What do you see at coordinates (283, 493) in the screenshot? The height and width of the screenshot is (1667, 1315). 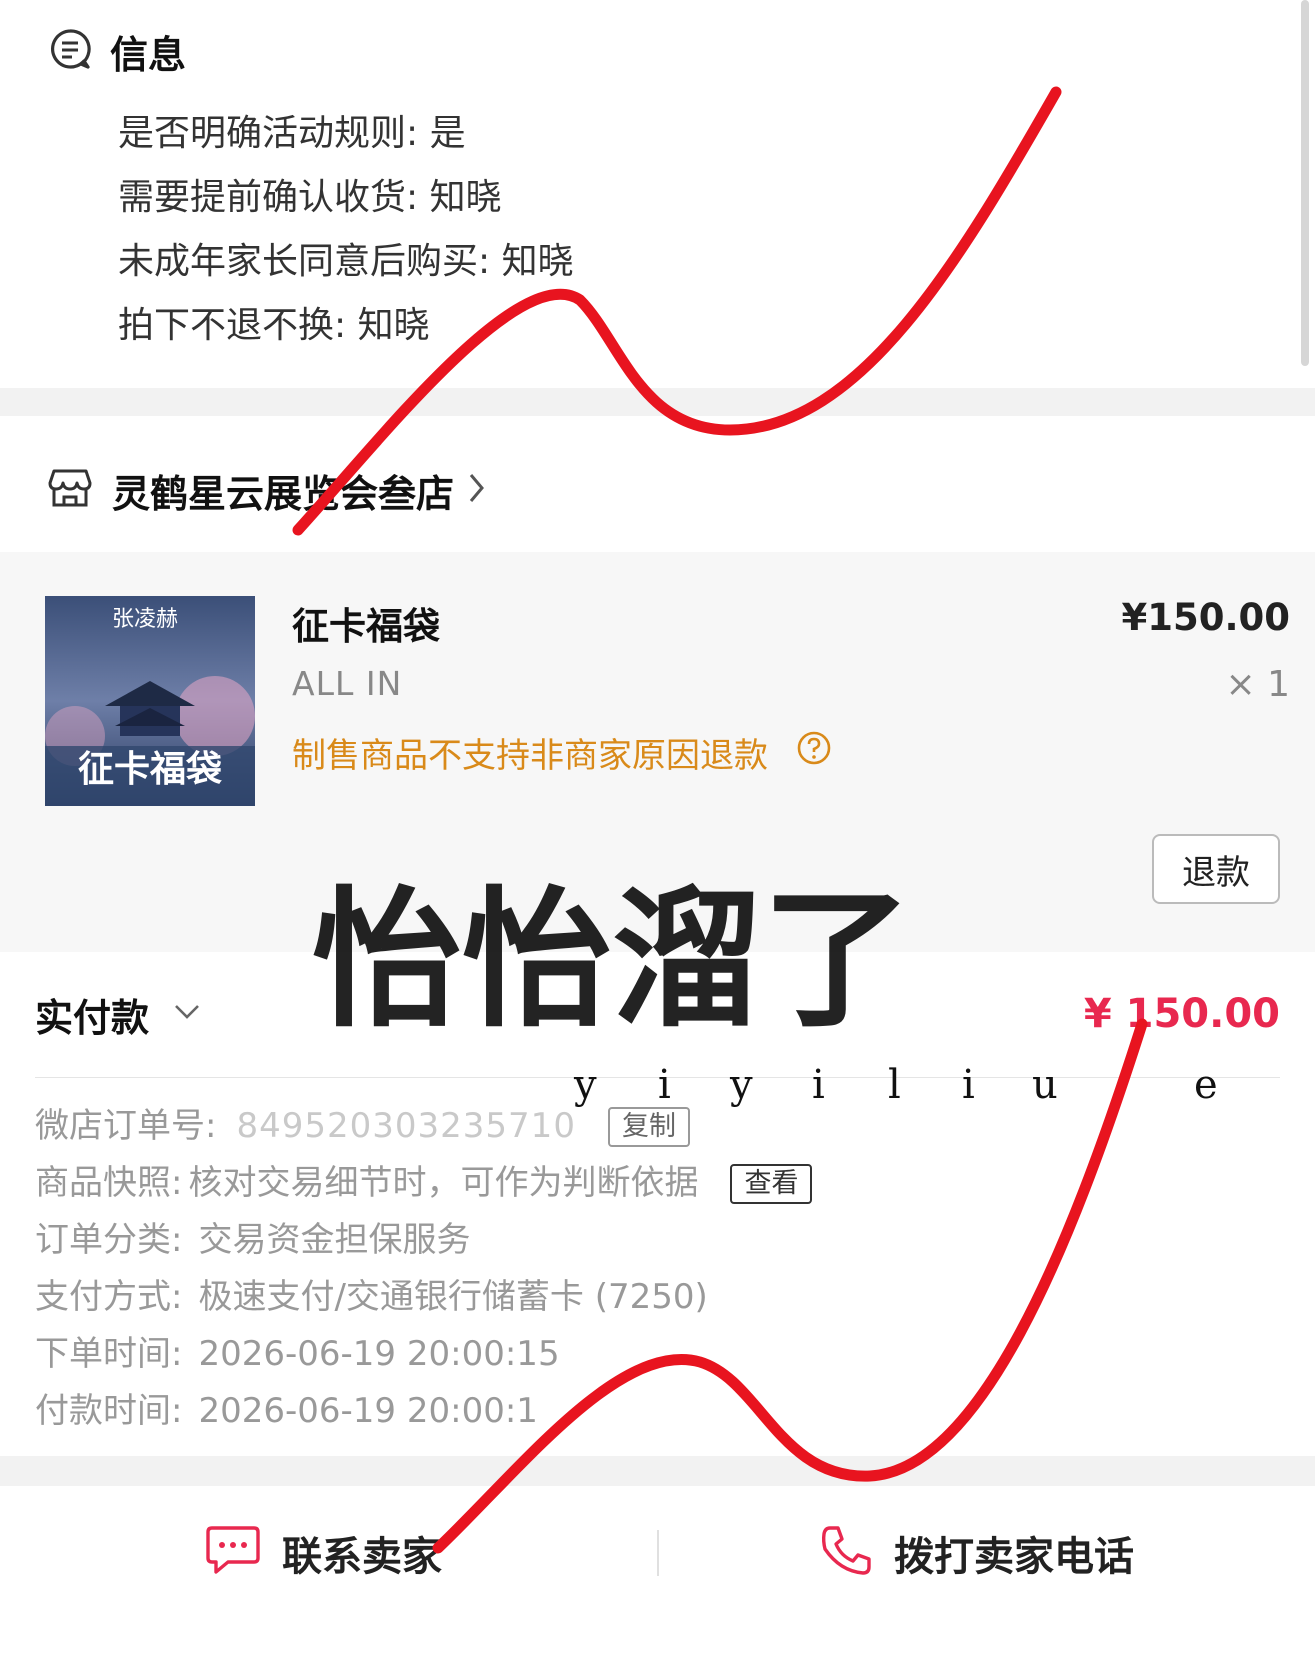 I see `shop-name: 灵鹤星云展览会叁店` at bounding box center [283, 493].